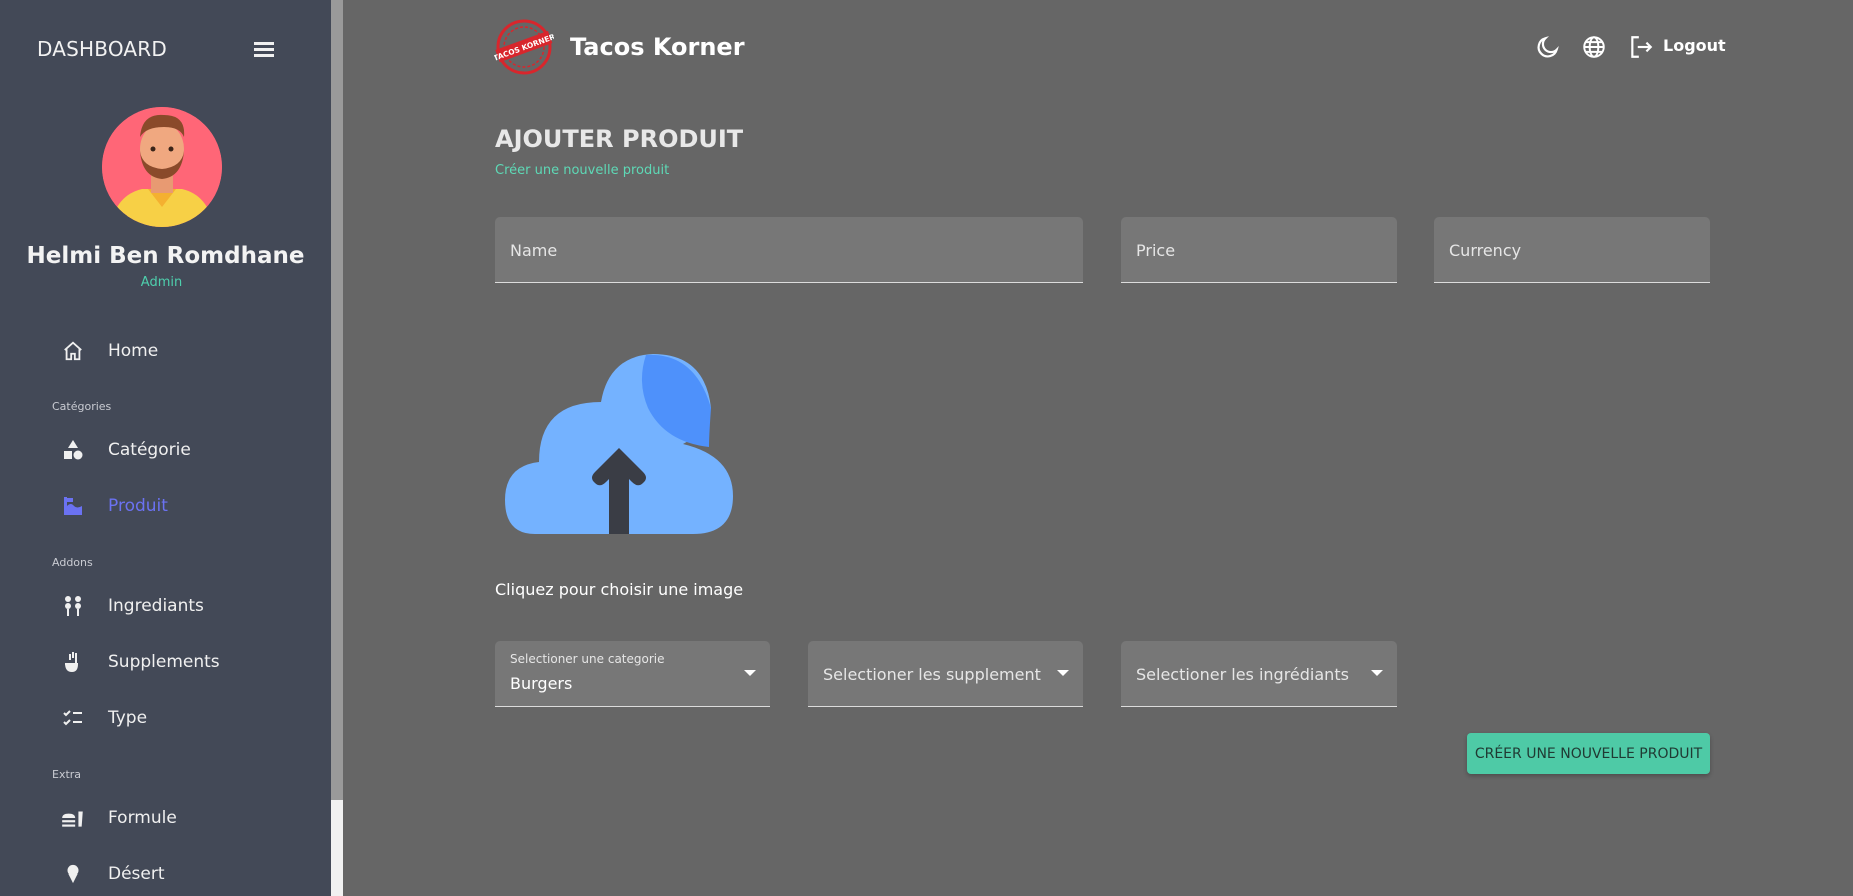 The image size is (1853, 896). I want to click on logout-button, so click(1641, 47).